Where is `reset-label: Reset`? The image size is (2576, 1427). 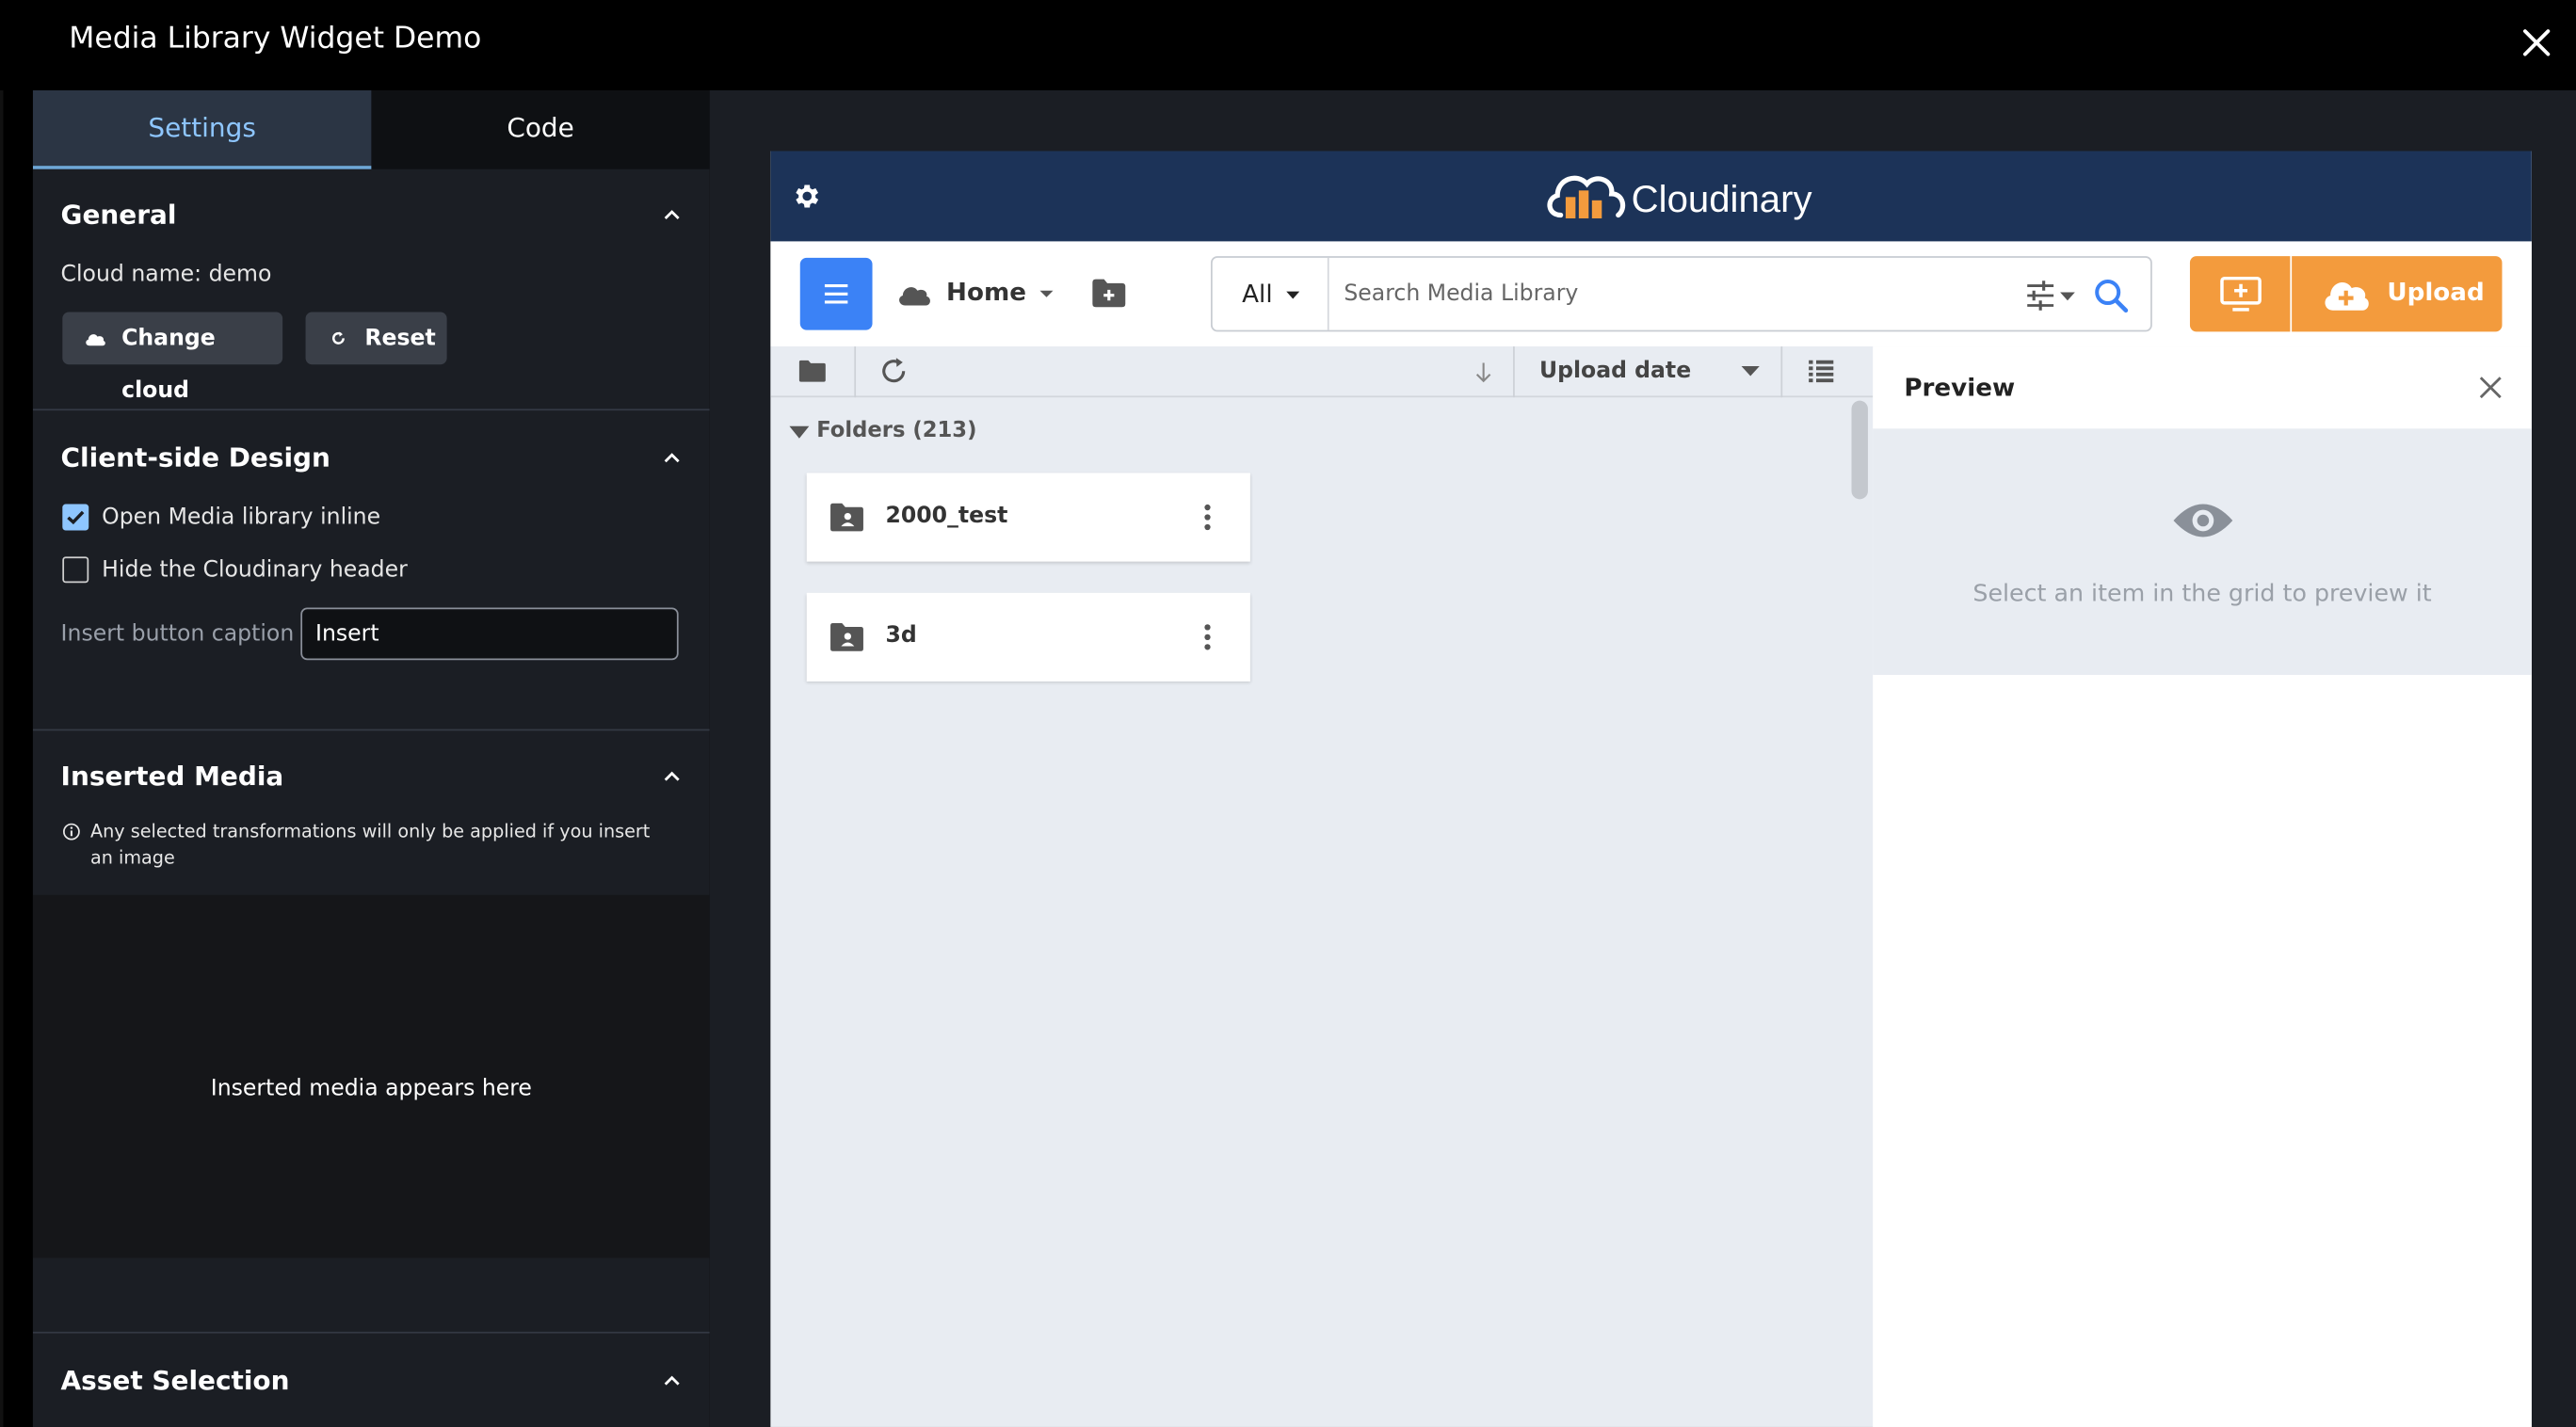 reset-label: Reset is located at coordinates (400, 338).